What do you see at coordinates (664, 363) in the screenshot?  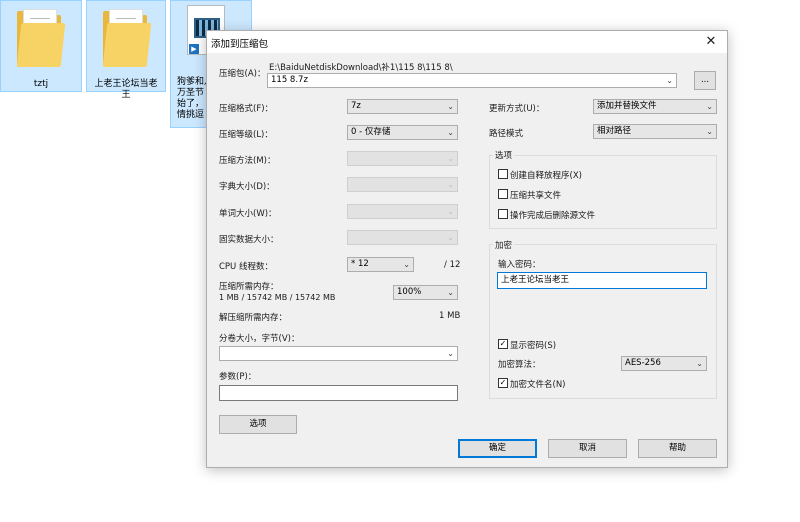 I see `encrypt-method-select: AES-256 ⌄` at bounding box center [664, 363].